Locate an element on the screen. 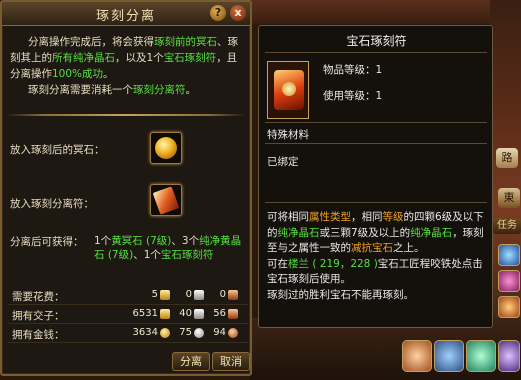  desc-part: 琢刻过的胜利宝石不能再琢刻。 is located at coordinates (340, 294).